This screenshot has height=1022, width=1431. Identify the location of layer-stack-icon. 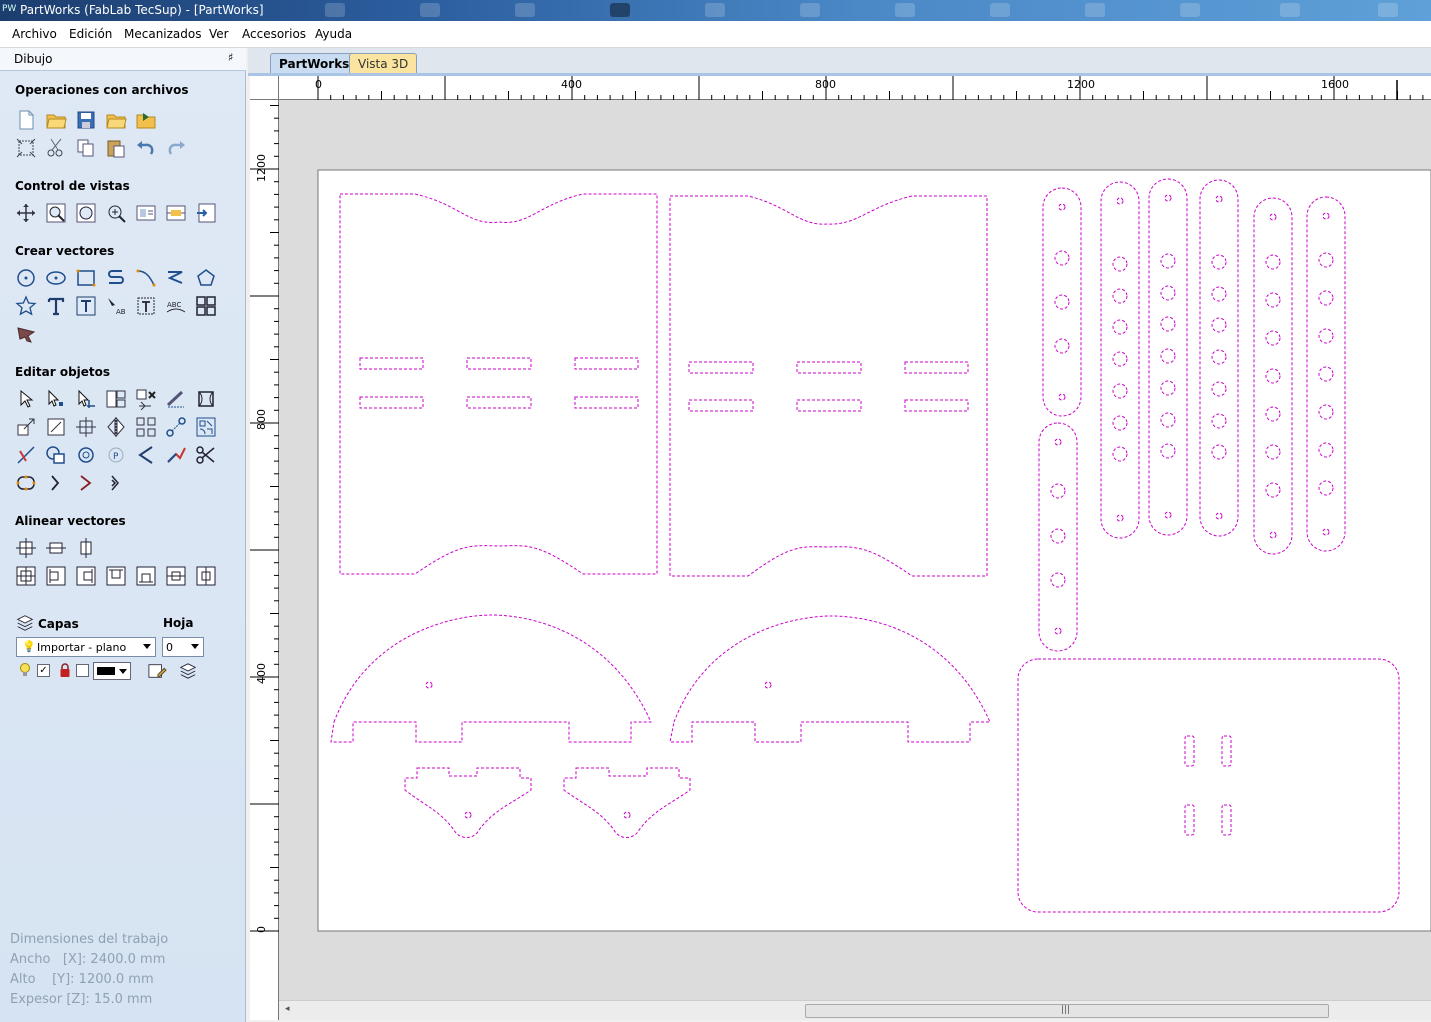
(188, 671).